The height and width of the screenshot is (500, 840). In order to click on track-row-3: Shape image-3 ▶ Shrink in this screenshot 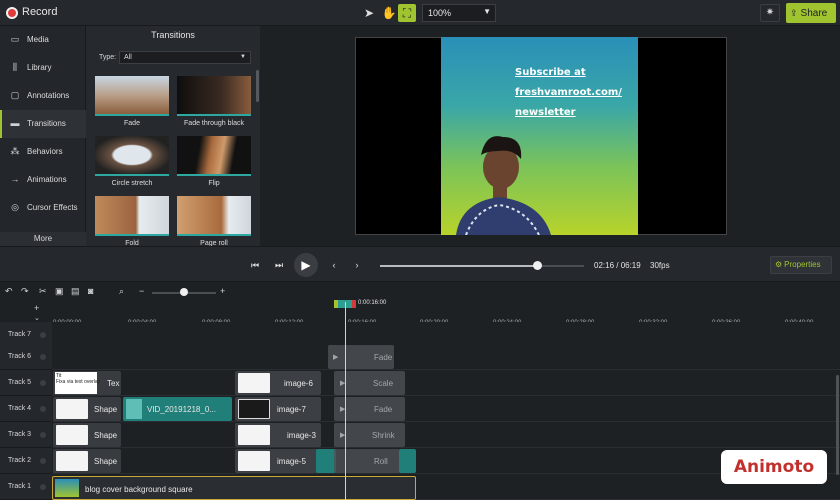, I will do `click(446, 435)`.